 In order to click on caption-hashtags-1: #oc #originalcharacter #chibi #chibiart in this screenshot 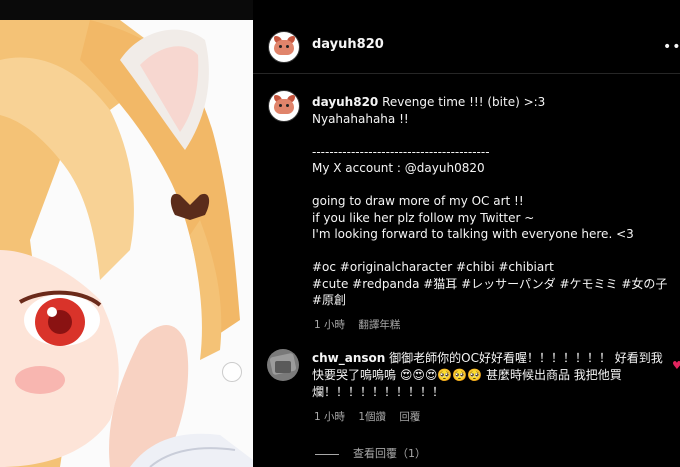, I will do `click(492, 267)`.